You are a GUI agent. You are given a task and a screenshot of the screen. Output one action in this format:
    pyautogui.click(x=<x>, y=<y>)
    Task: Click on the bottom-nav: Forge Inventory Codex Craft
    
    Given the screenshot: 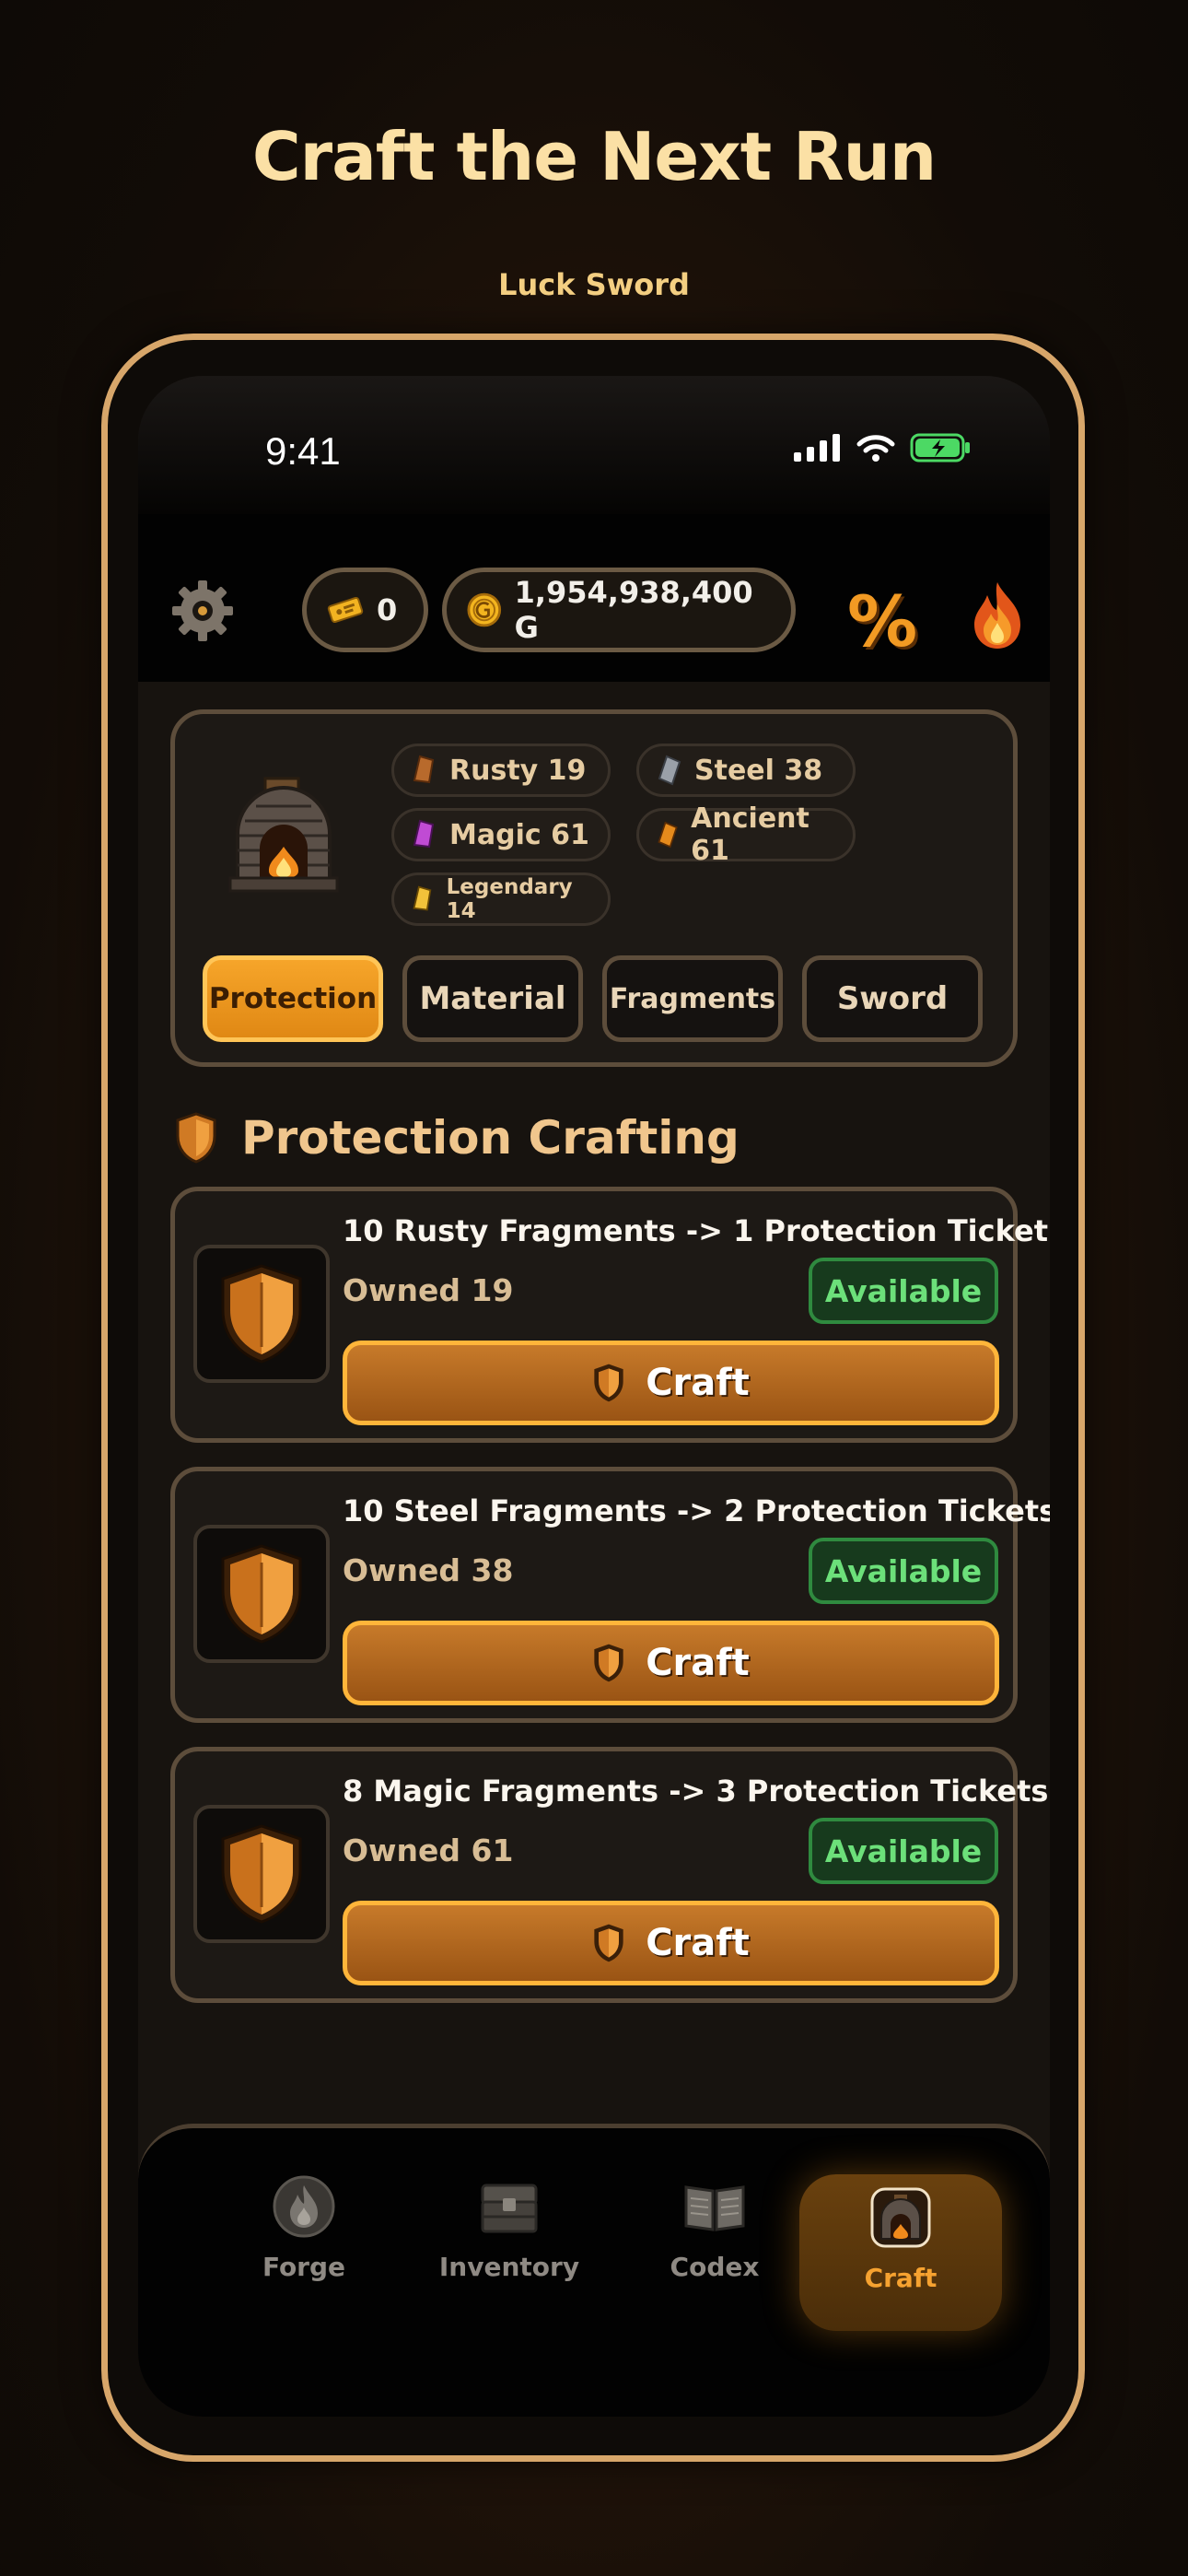 What is the action you would take?
    pyautogui.click(x=594, y=2270)
    